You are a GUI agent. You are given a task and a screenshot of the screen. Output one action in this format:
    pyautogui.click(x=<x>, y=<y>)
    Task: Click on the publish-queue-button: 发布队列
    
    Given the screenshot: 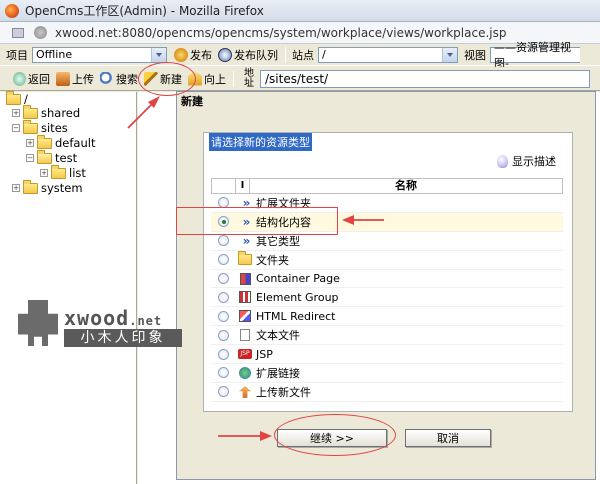 What is the action you would take?
    pyautogui.click(x=248, y=55)
    